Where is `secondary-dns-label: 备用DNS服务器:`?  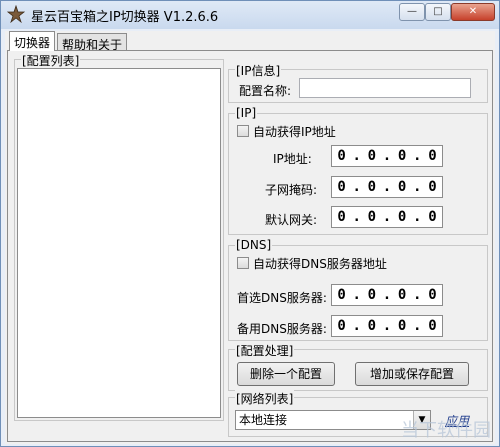
secondary-dns-label: 备用DNS服务器: is located at coordinates (282, 329).